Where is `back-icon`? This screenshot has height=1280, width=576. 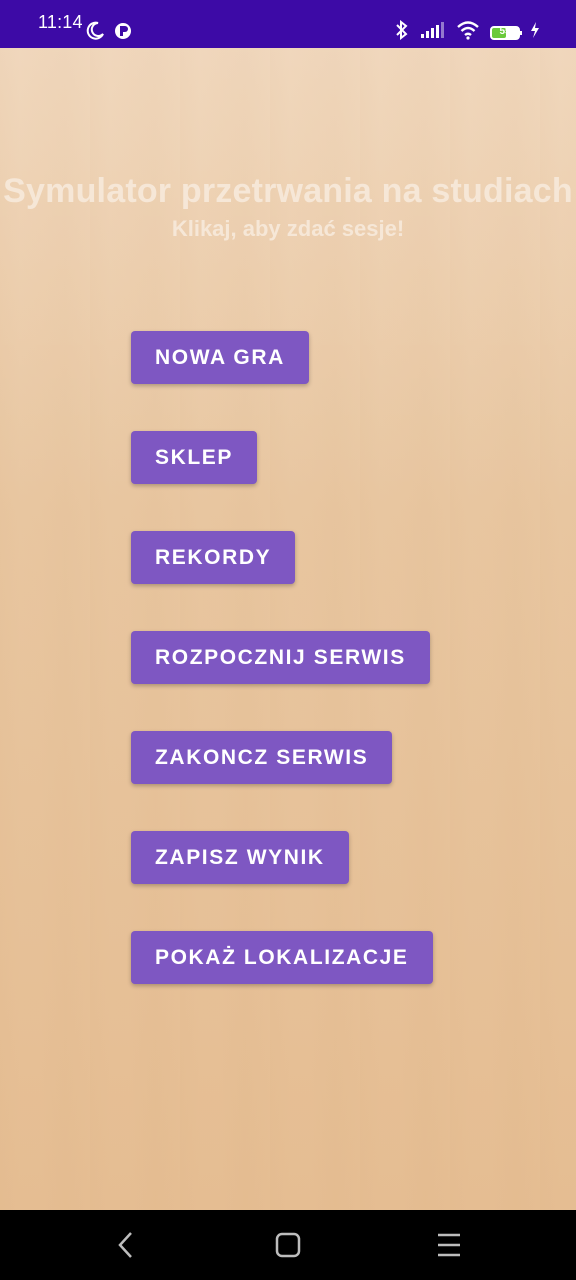 back-icon is located at coordinates (126, 1245).